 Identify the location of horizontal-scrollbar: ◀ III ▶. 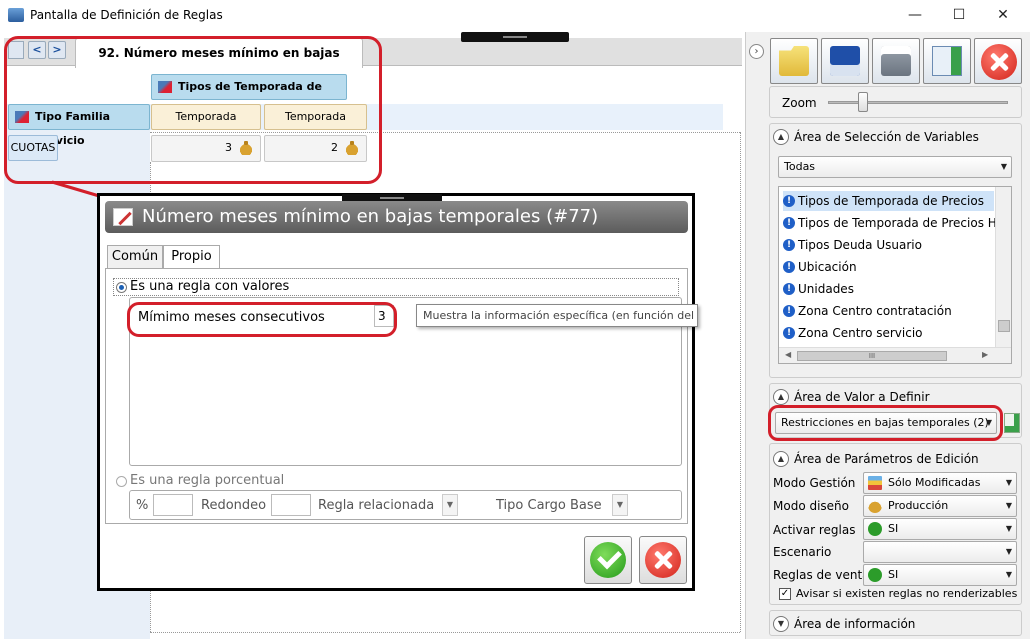
(895, 355).